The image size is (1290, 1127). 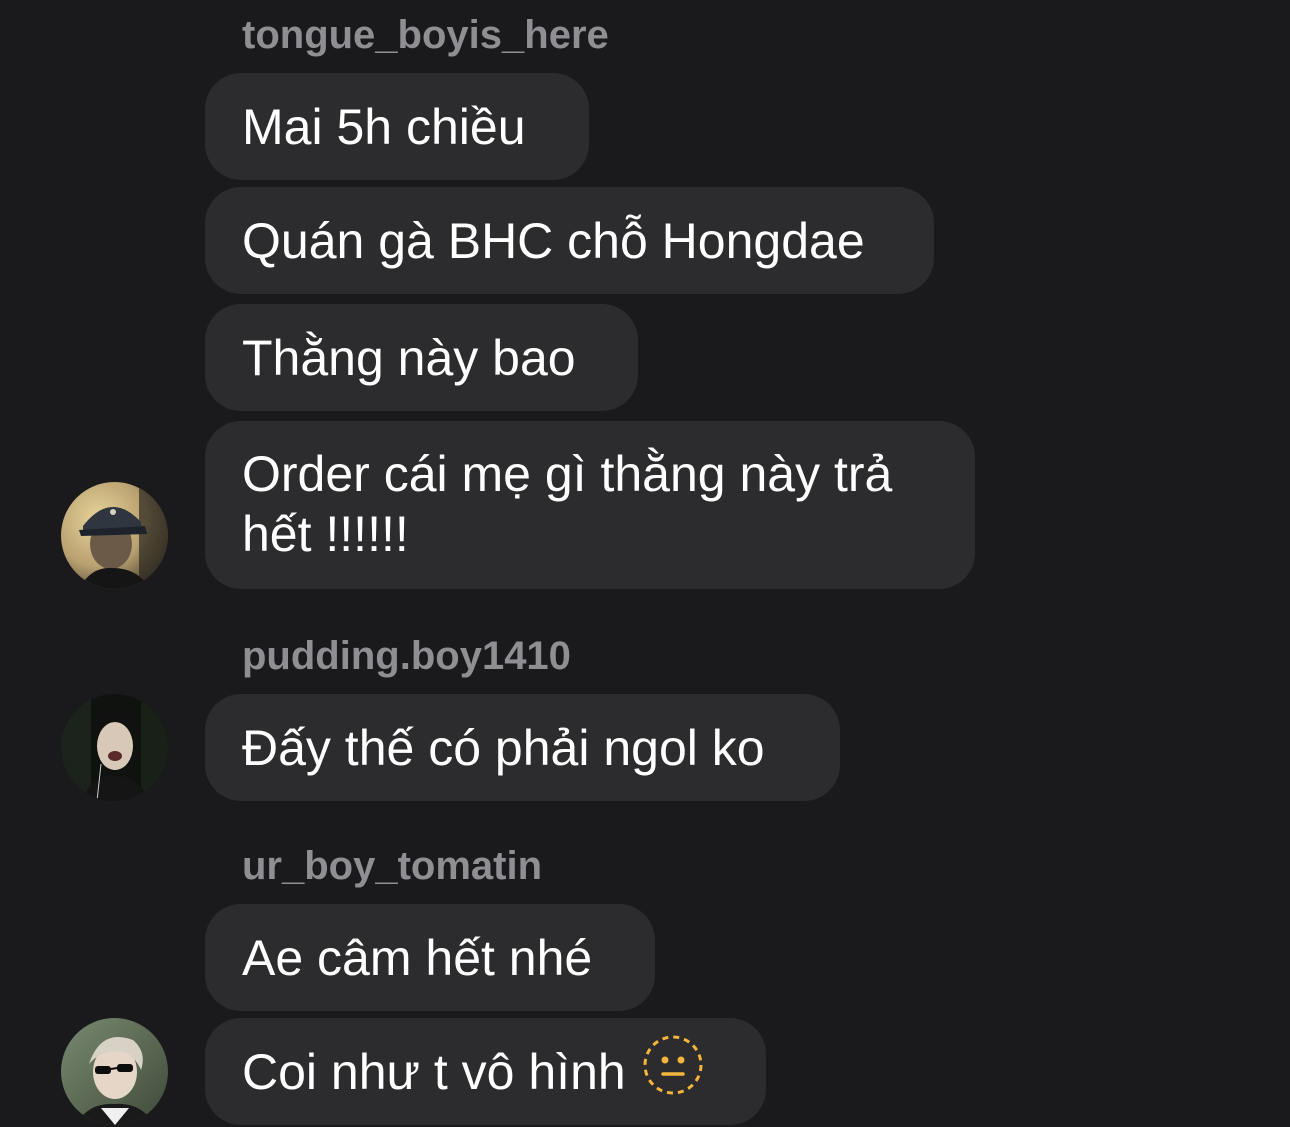 What do you see at coordinates (553, 240) in the screenshot?
I see `message-text: Quán gà BHC chỗ Hongdae` at bounding box center [553, 240].